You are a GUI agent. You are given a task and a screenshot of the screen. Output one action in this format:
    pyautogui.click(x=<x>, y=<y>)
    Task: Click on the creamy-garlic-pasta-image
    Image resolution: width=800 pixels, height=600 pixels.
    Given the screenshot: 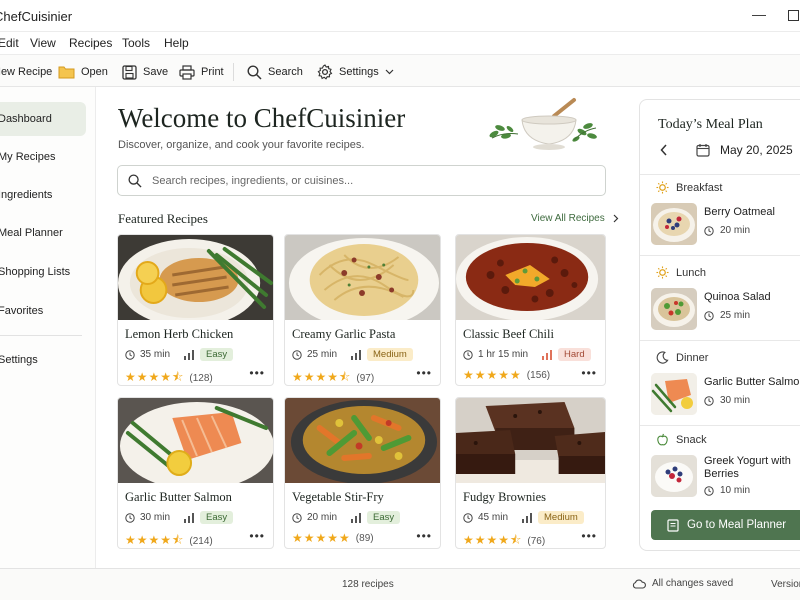 What is the action you would take?
    pyautogui.click(x=362, y=277)
    